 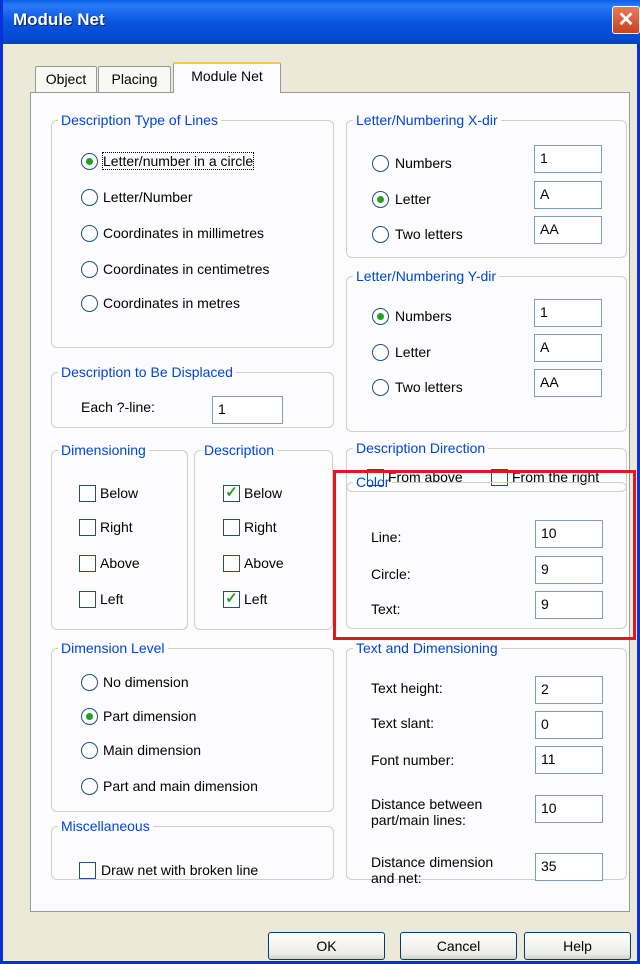 I want to click on color-circle-label: Circle:, so click(x=391, y=574).